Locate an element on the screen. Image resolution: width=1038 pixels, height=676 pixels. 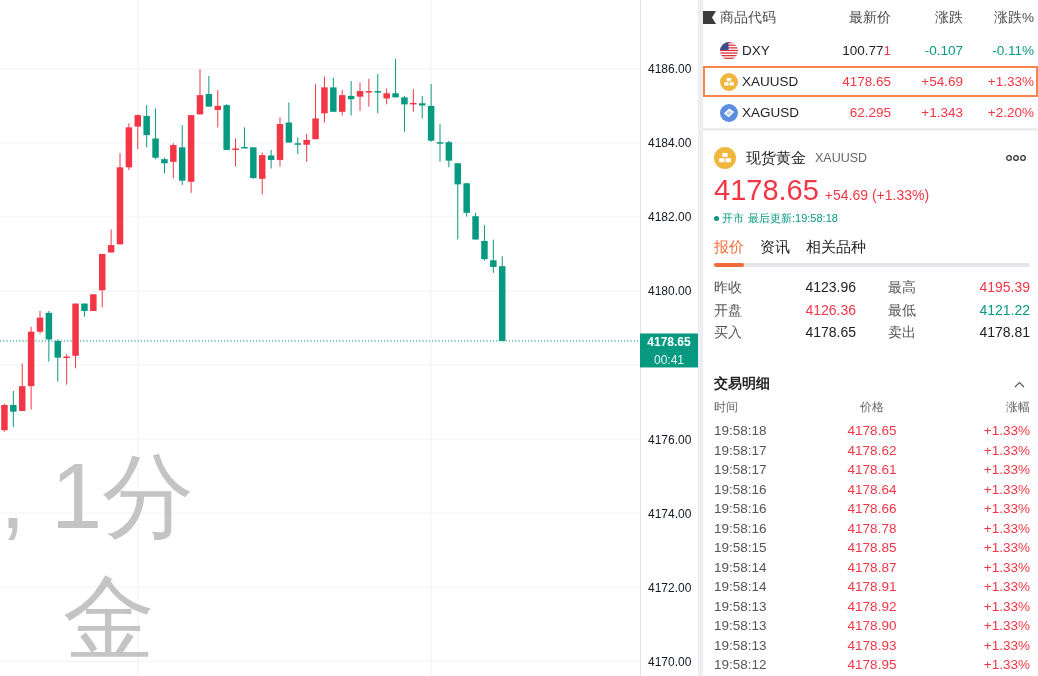
trade-time: 19:58:15 is located at coordinates (740, 548).